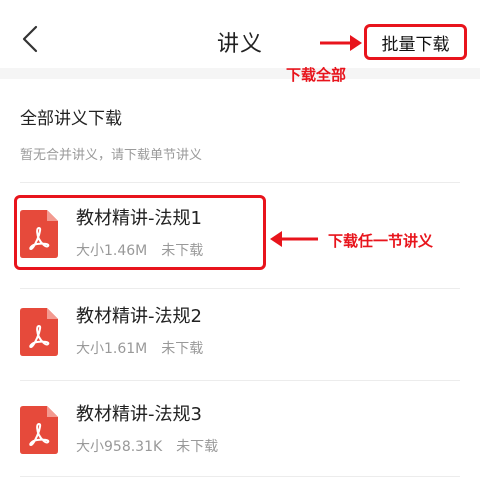 The image size is (480, 491). Describe the element at coordinates (240, 73) in the screenshot. I see `header-divider` at that location.